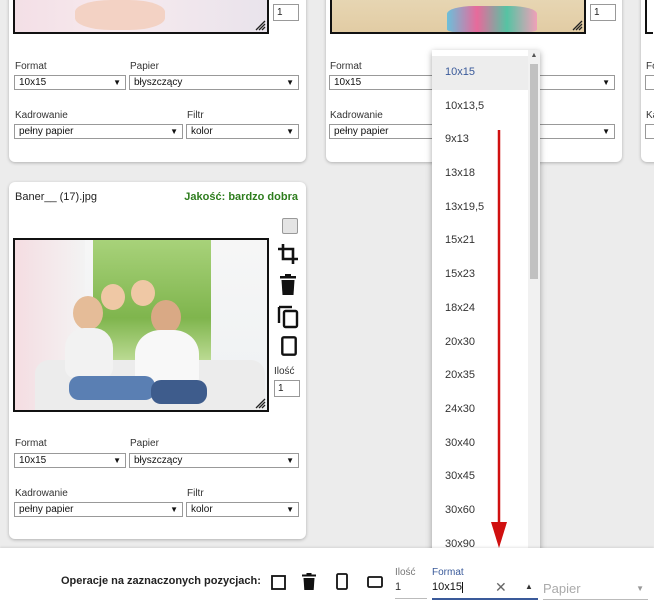 The height and width of the screenshot is (613, 654). What do you see at coordinates (650, 66) in the screenshot?
I see `format-label-partial: Fo` at bounding box center [650, 66].